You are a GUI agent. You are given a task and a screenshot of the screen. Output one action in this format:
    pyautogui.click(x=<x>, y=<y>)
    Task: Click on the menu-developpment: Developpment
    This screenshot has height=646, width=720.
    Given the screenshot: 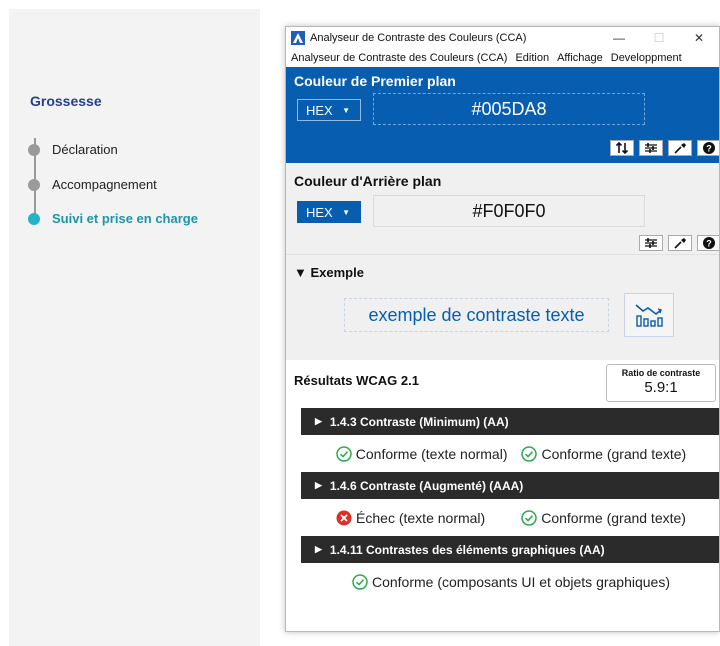 What is the action you would take?
    pyautogui.click(x=646, y=58)
    